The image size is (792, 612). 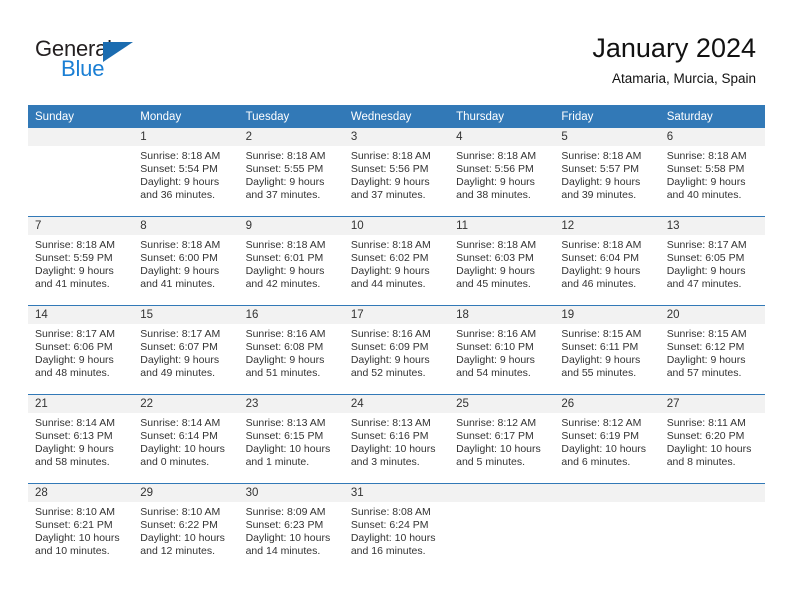 I want to click on daylight-text: and 58 minutes., so click(x=72, y=461).